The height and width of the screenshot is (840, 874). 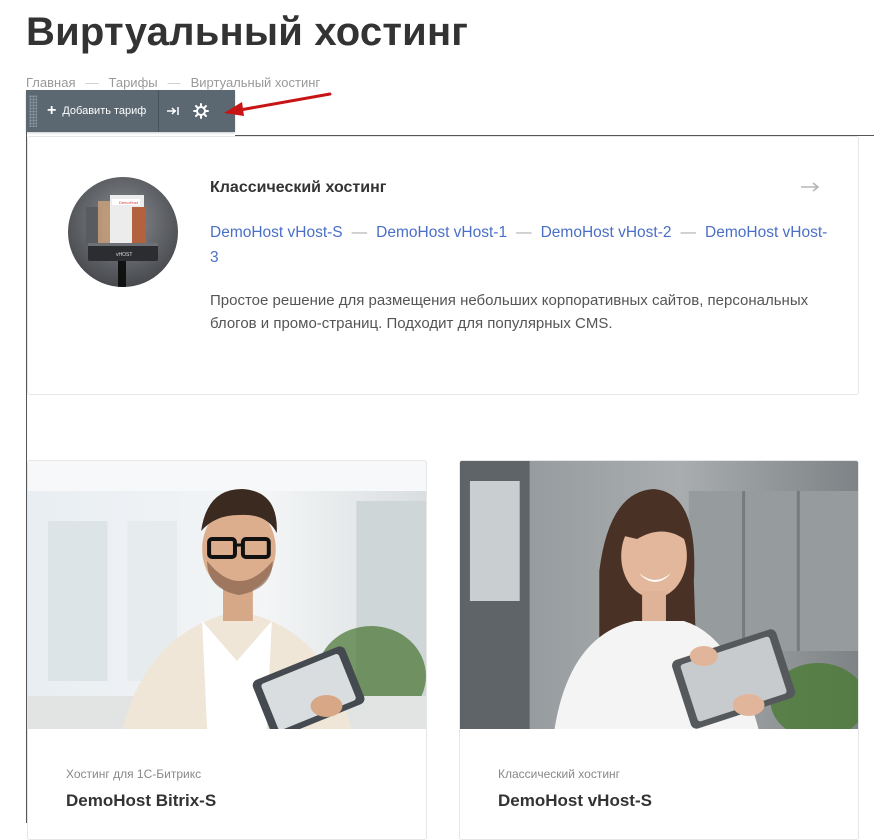 I want to click on gear-icon, so click(x=201, y=111).